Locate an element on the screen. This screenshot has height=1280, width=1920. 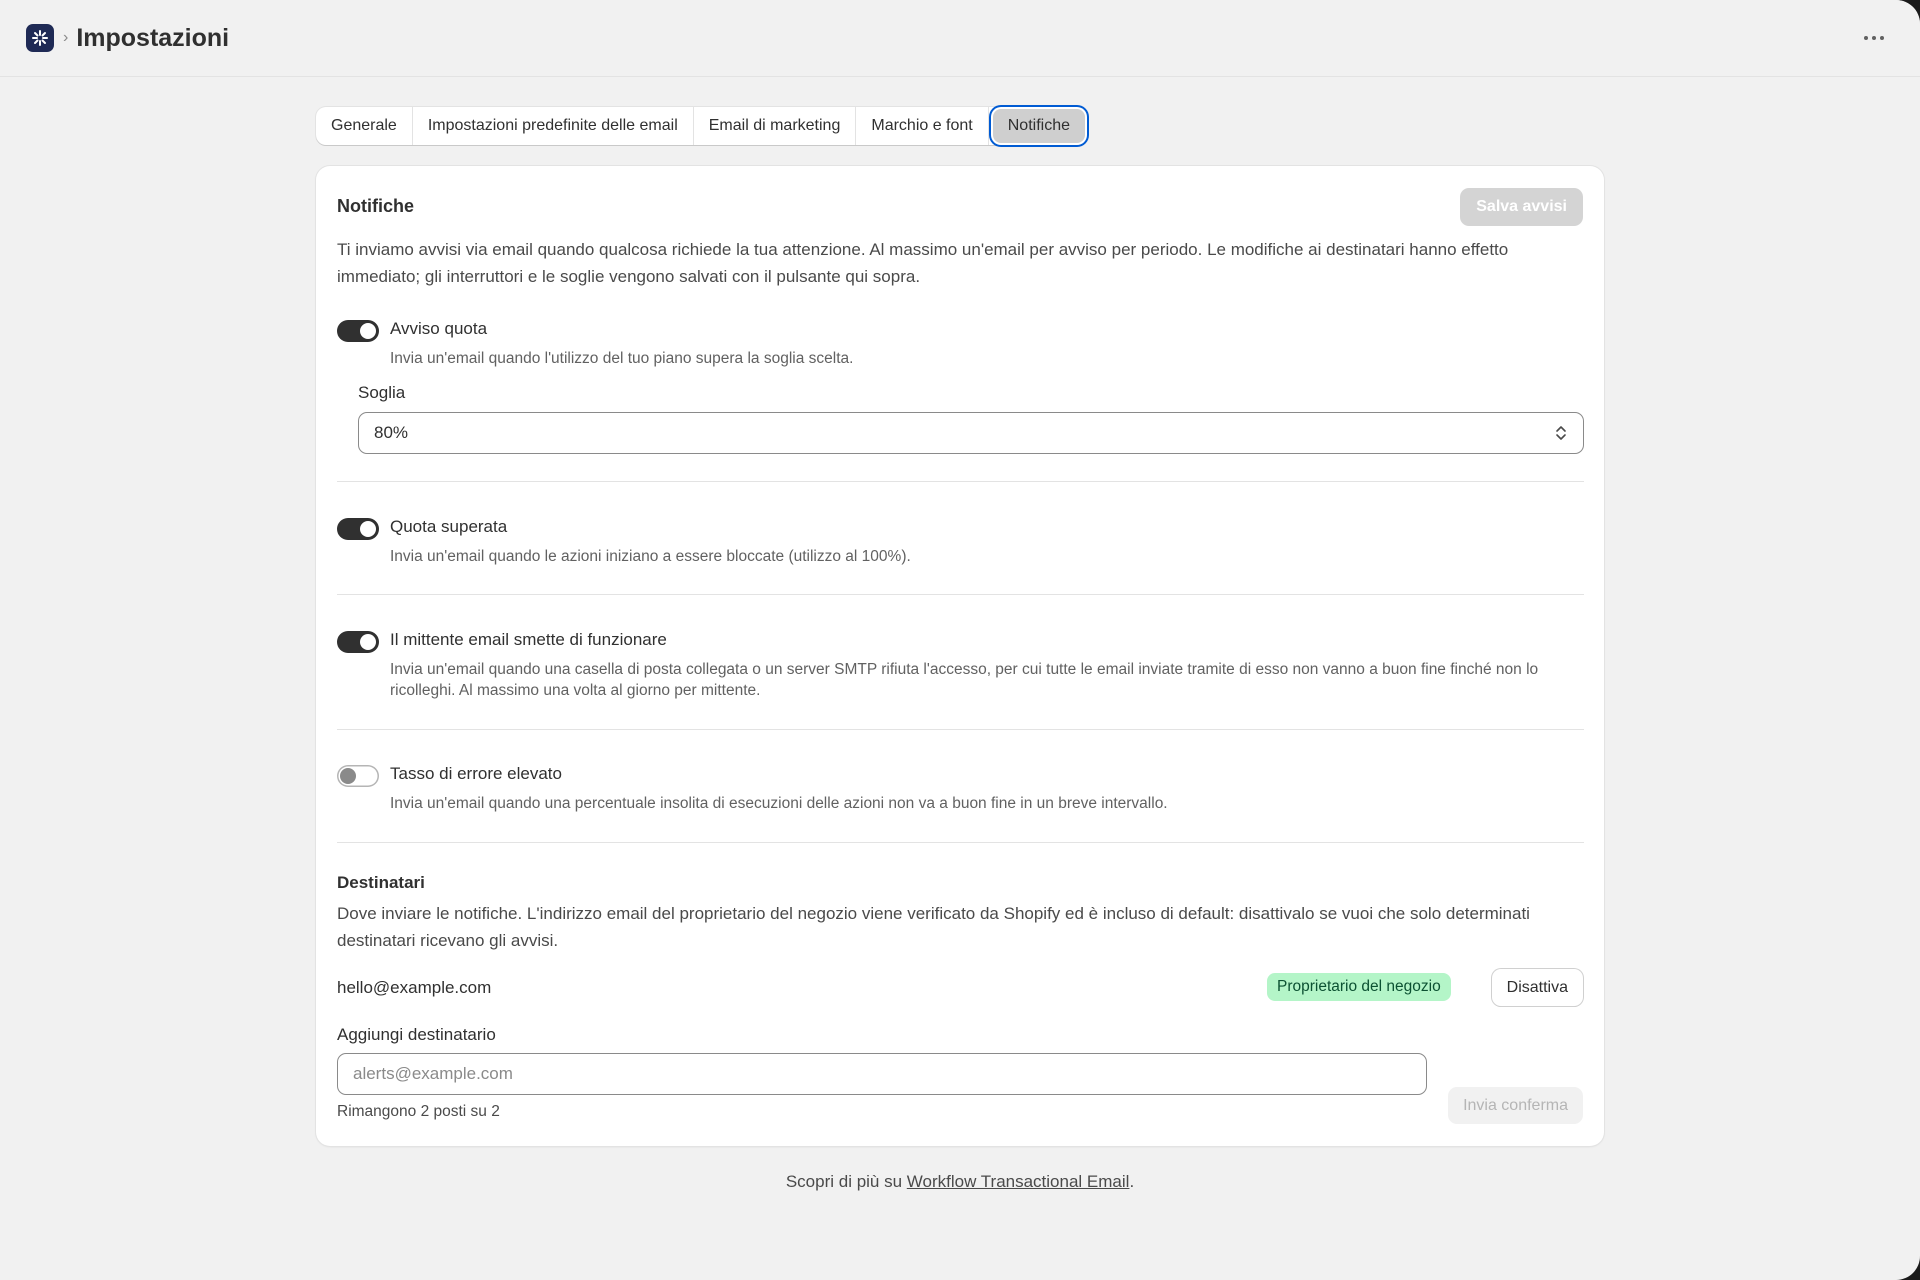
recipient-email: hello@example.com is located at coordinates (414, 987).